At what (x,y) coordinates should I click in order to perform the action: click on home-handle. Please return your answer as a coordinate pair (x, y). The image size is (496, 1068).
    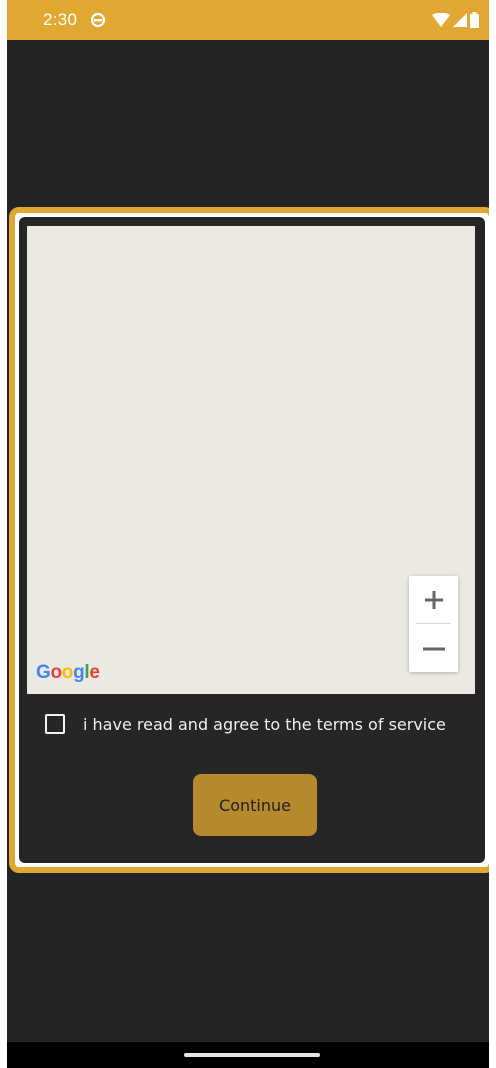
    Looking at the image, I should click on (252, 1055).